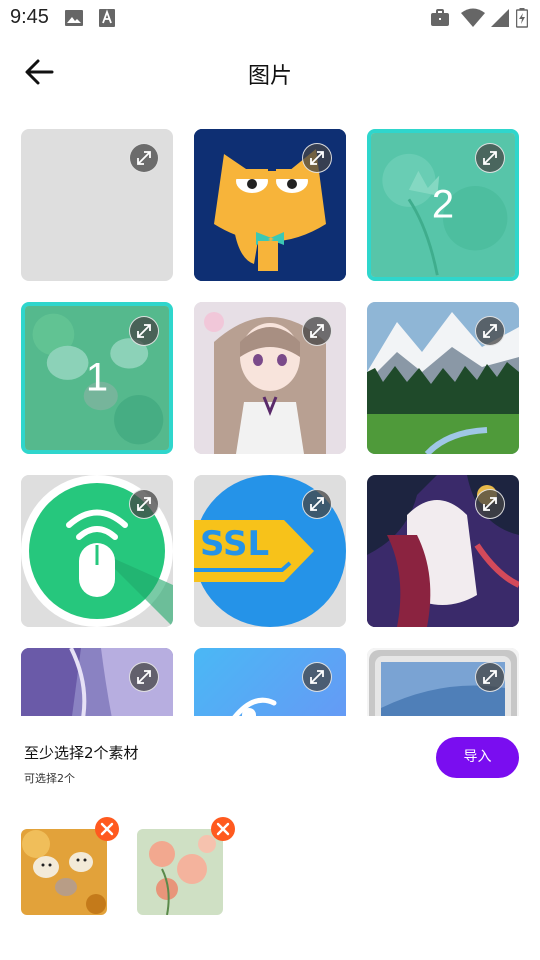  I want to click on import-button: 导入, so click(477, 757).